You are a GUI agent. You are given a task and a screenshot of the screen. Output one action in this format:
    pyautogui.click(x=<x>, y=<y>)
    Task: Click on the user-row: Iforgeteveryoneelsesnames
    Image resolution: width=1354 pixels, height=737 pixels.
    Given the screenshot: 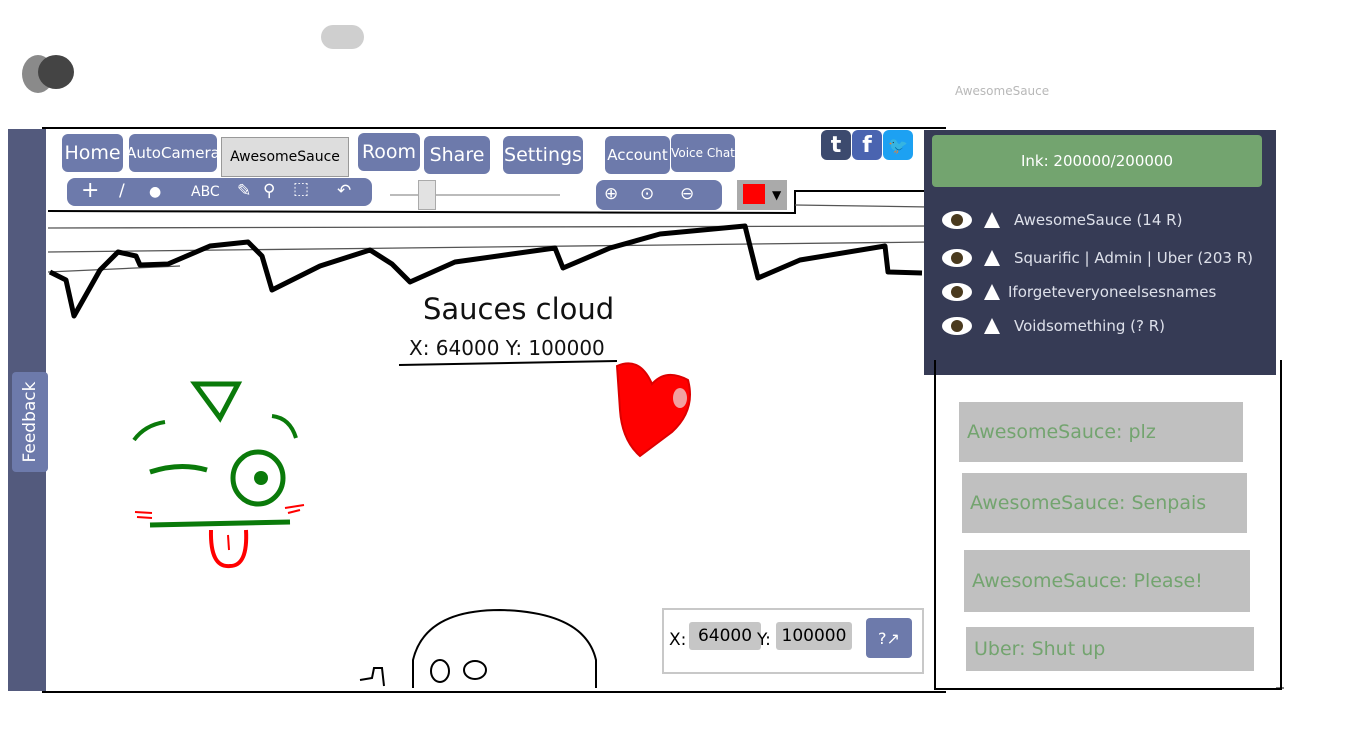 What is the action you would take?
    pyautogui.click(x=1079, y=292)
    